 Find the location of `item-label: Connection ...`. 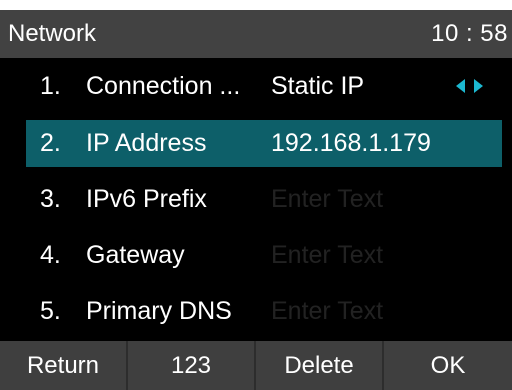

item-label: Connection ... is located at coordinates (163, 86).